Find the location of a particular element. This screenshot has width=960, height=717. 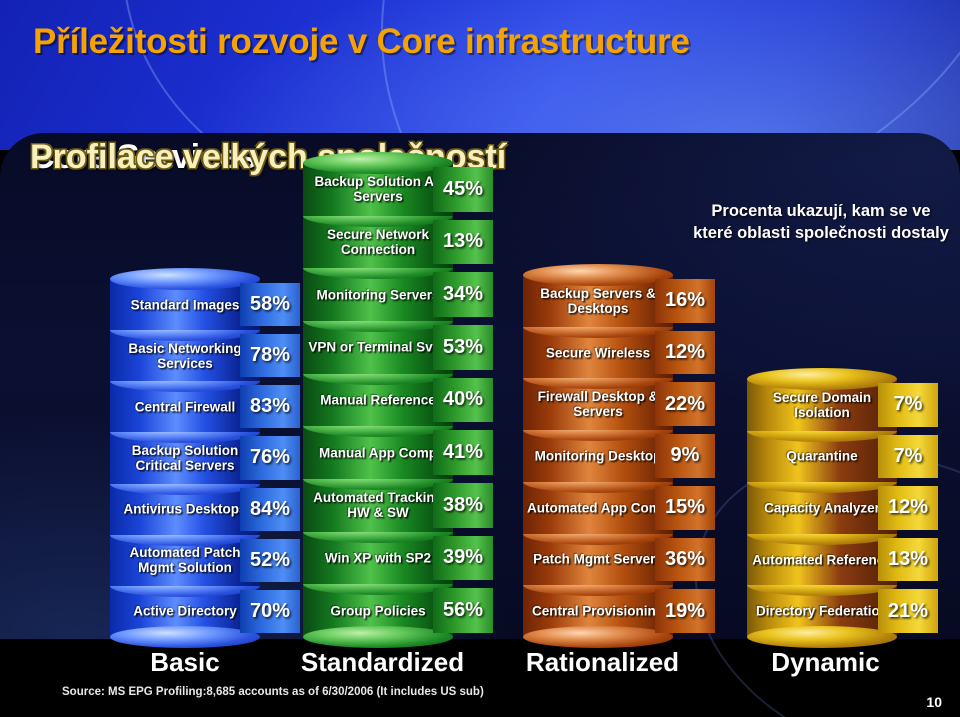

stack-segment: Automated Reference is located at coordinates (822, 554).